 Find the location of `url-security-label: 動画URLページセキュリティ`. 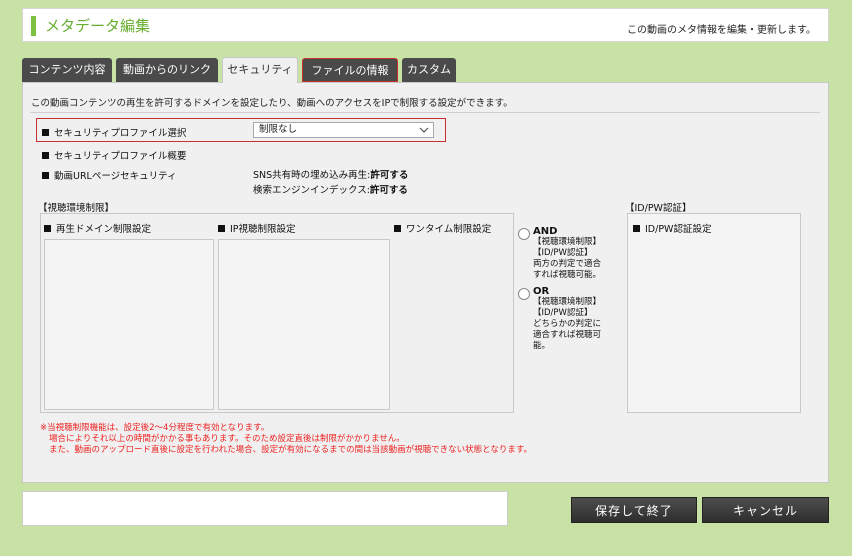

url-security-label: 動画URLページセキュリティ is located at coordinates (115, 176).